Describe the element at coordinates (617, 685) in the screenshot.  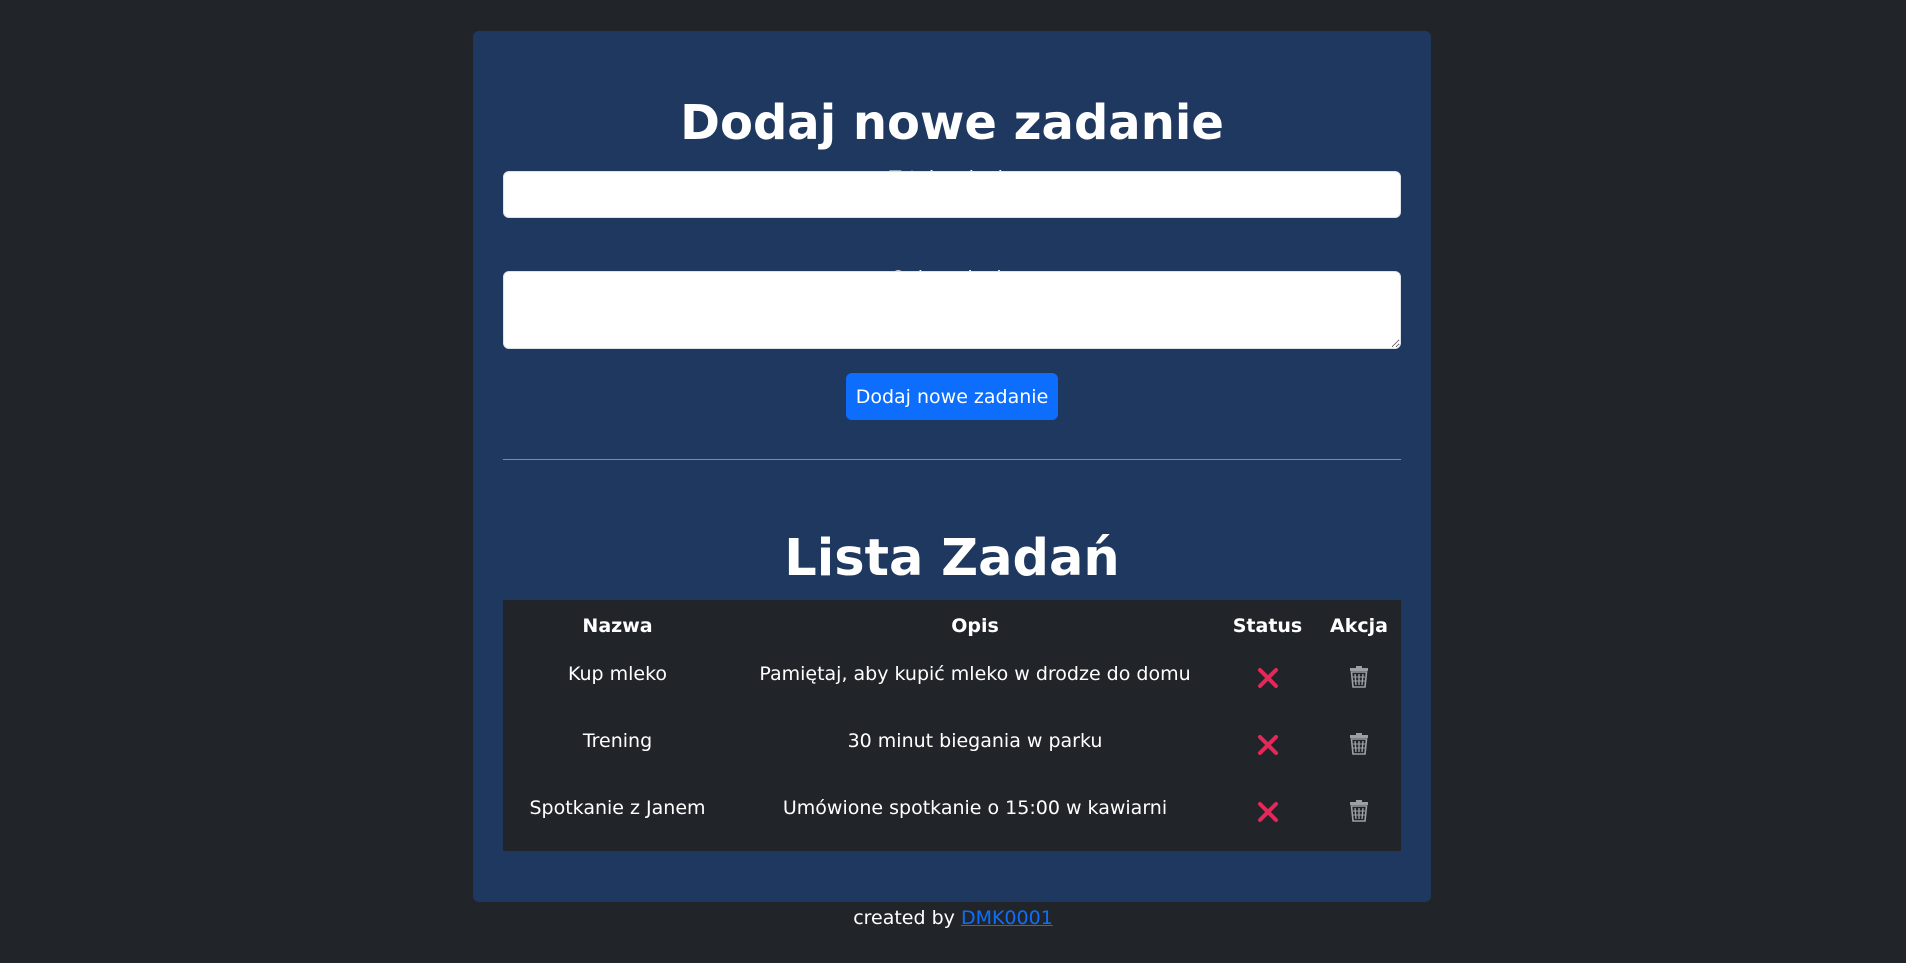
I see `task-name-cell: Kup mleko` at that location.